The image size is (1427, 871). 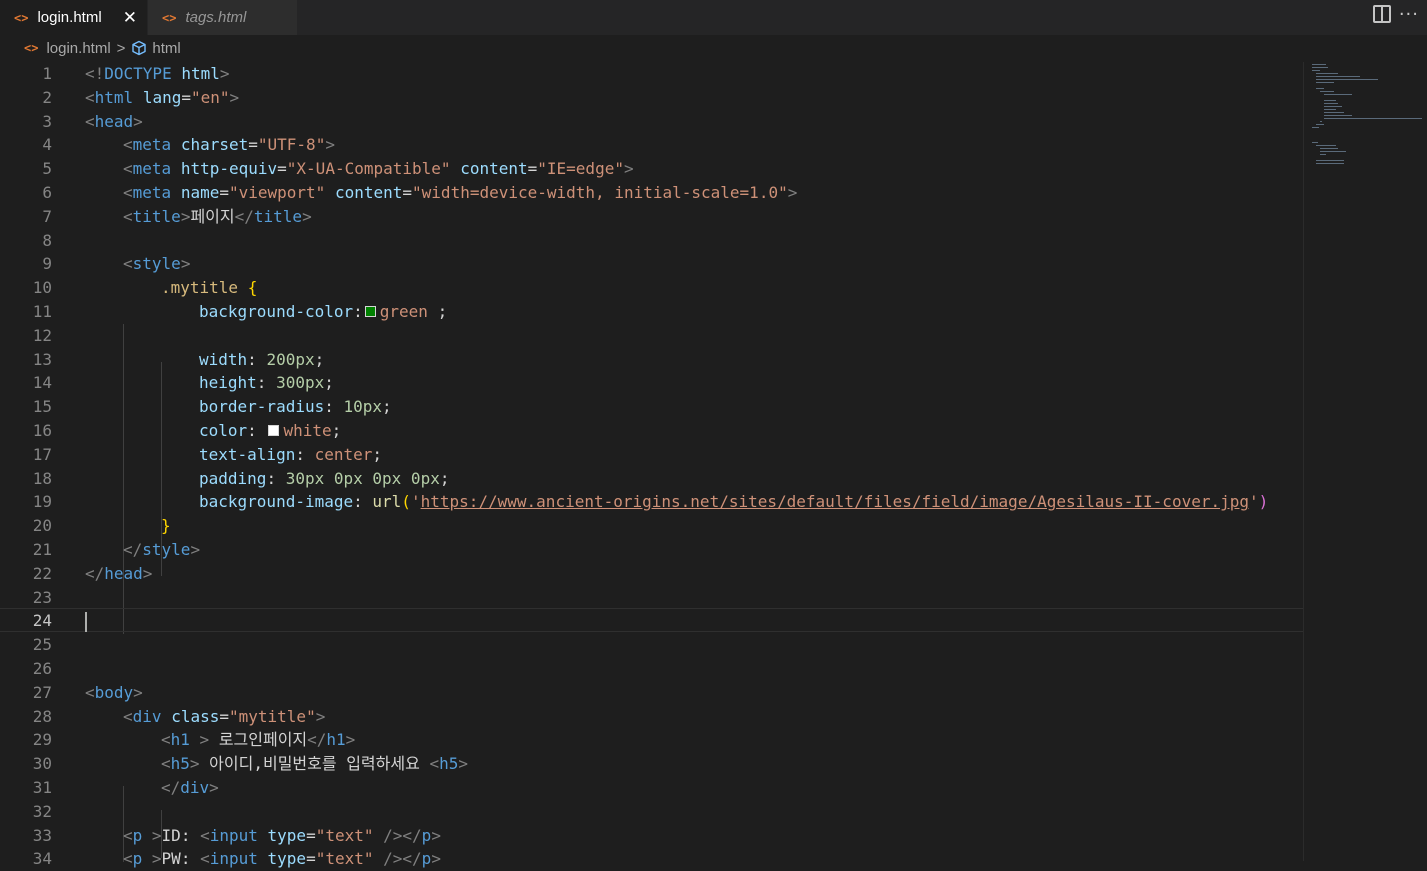 What do you see at coordinates (217, 216) in the screenshot?
I see `code-text: <title>페이지</title>` at bounding box center [217, 216].